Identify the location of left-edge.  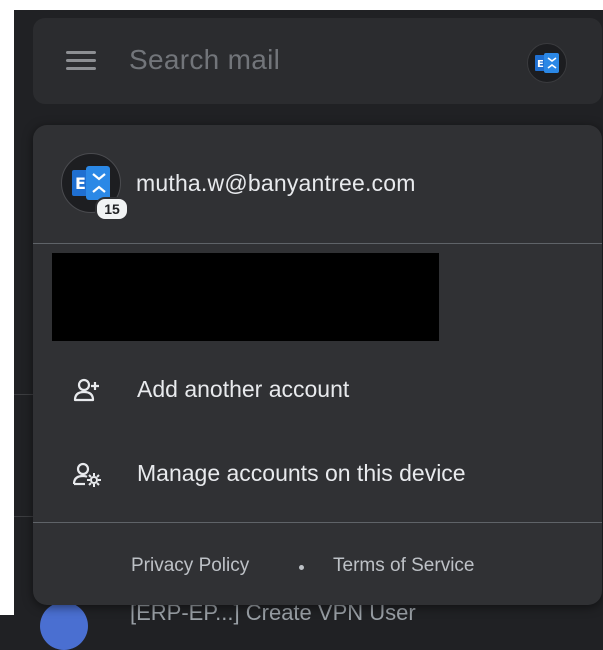
(7, 307).